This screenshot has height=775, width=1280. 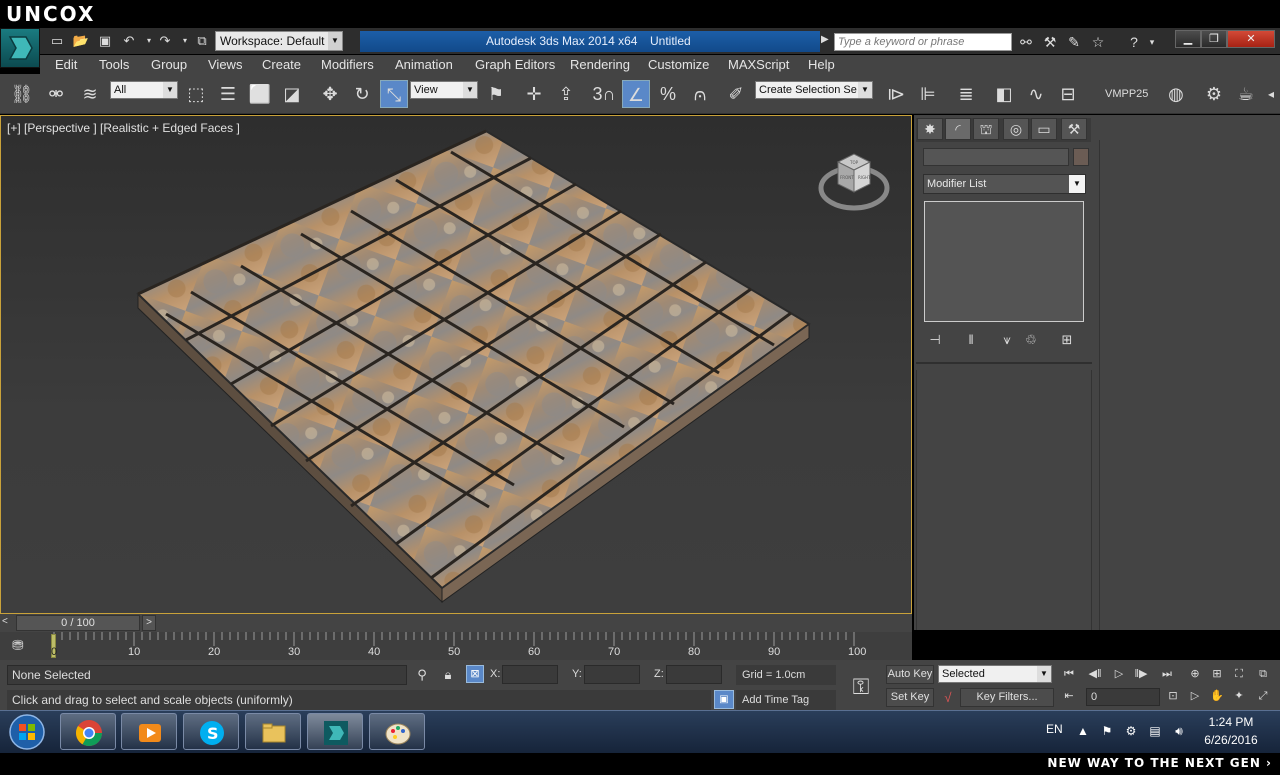 What do you see at coordinates (335, 731) in the screenshot?
I see `taskbar-3dsmax` at bounding box center [335, 731].